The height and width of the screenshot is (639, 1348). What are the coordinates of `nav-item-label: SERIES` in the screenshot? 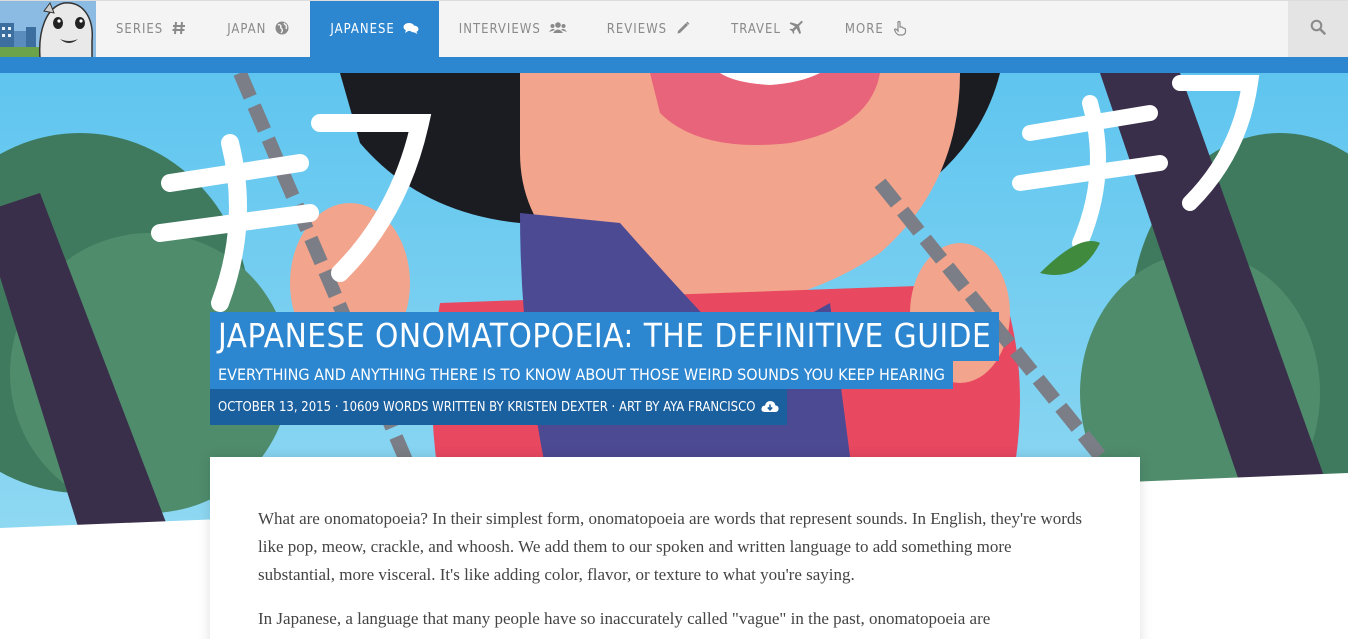 It's located at (140, 29).